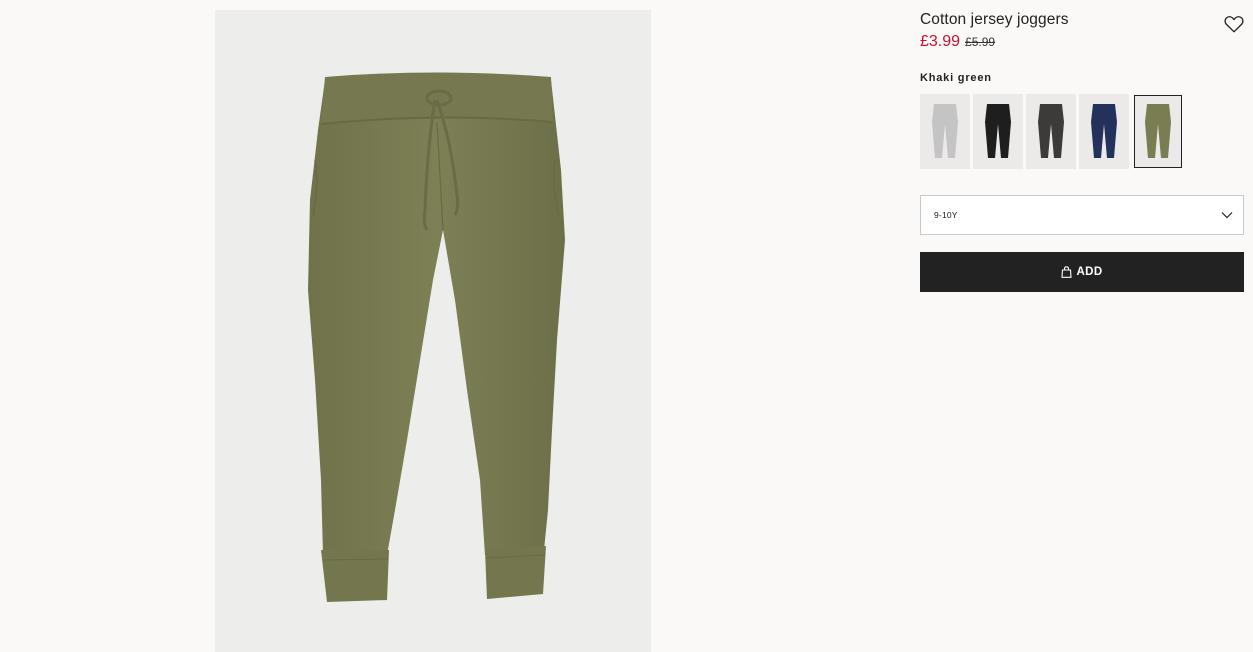 The image size is (1253, 652). I want to click on price-row: £3.99 £5.99, so click(1082, 42).